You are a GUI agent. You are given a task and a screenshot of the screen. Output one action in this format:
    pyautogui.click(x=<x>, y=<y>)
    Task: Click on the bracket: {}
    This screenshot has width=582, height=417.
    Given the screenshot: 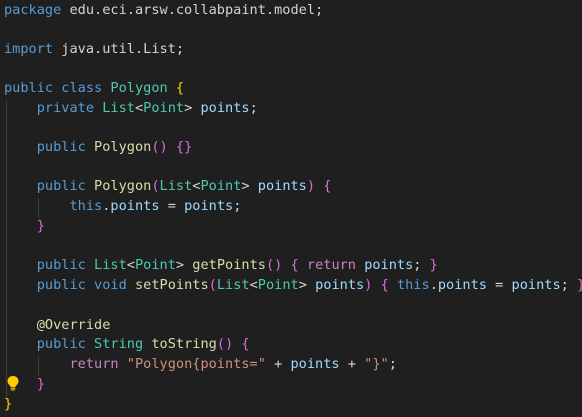 What is the action you would take?
    pyautogui.click(x=184, y=147)
    